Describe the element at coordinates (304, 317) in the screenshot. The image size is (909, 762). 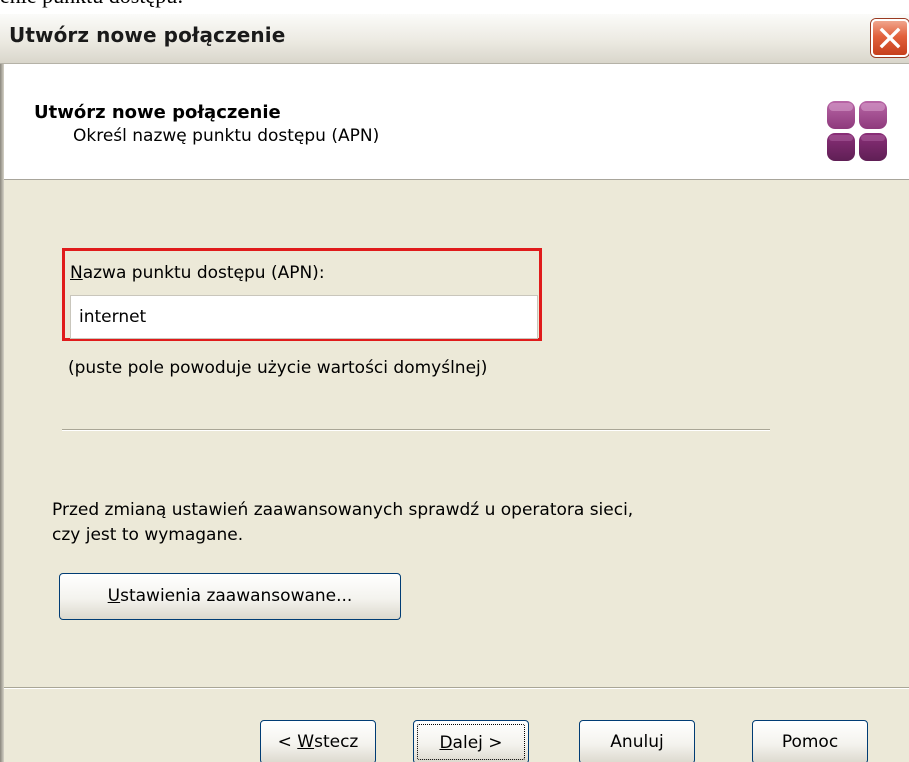
I see `apn-input` at that location.